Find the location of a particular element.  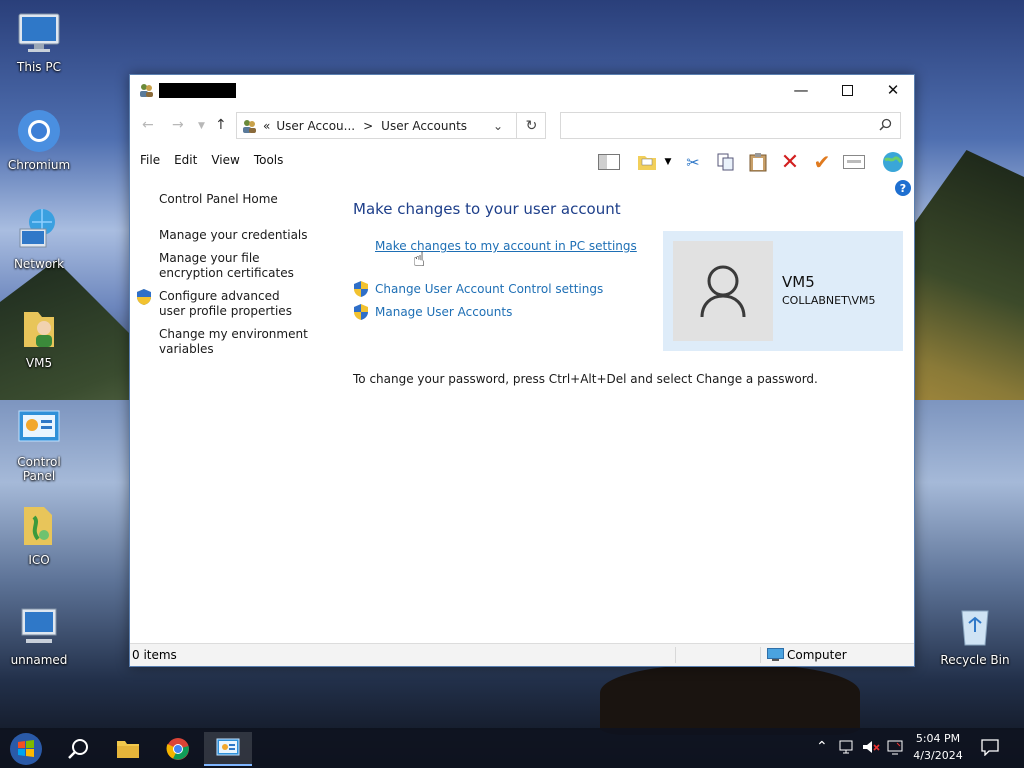

taskbar-file-explorer is located at coordinates (128, 749).